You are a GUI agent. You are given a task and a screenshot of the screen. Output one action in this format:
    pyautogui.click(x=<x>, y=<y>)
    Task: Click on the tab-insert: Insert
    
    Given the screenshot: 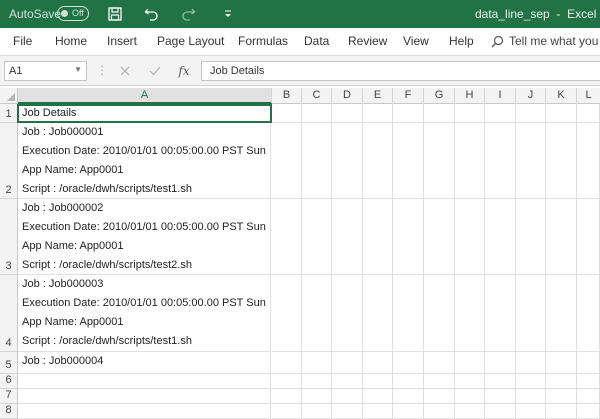 What is the action you would take?
    pyautogui.click(x=122, y=41)
    